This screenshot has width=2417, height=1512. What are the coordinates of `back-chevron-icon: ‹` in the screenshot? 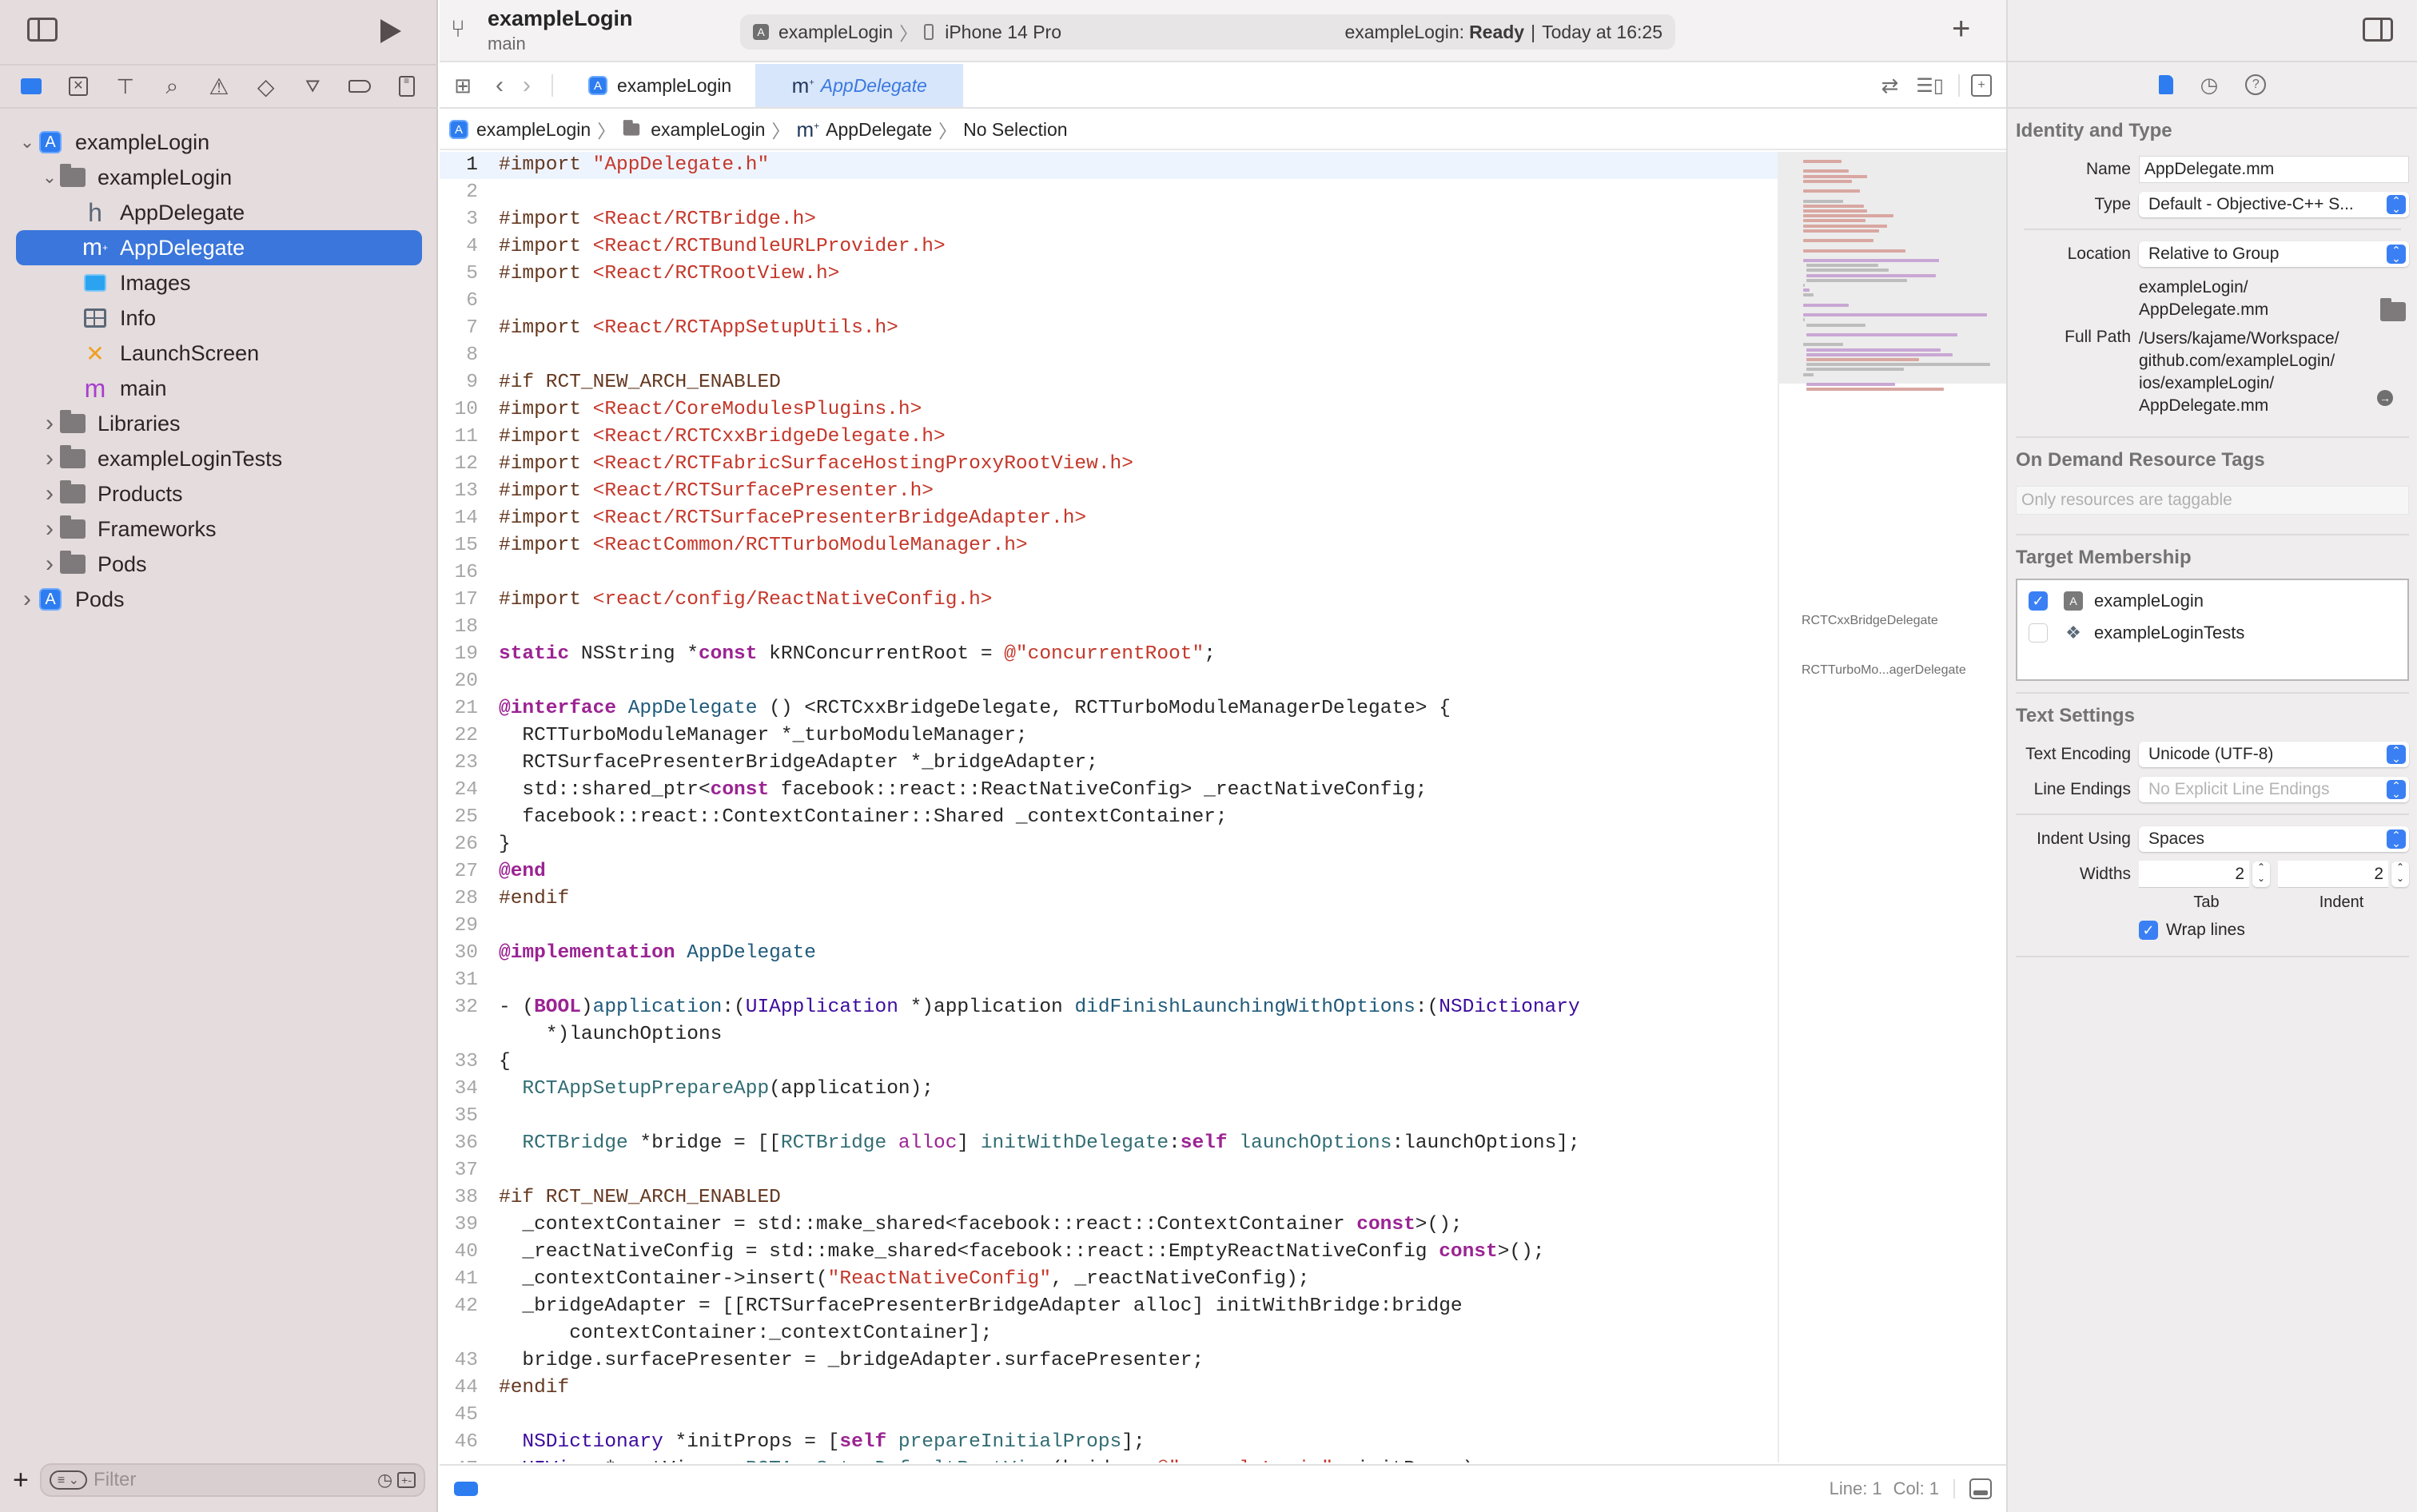 It's located at (499, 85).